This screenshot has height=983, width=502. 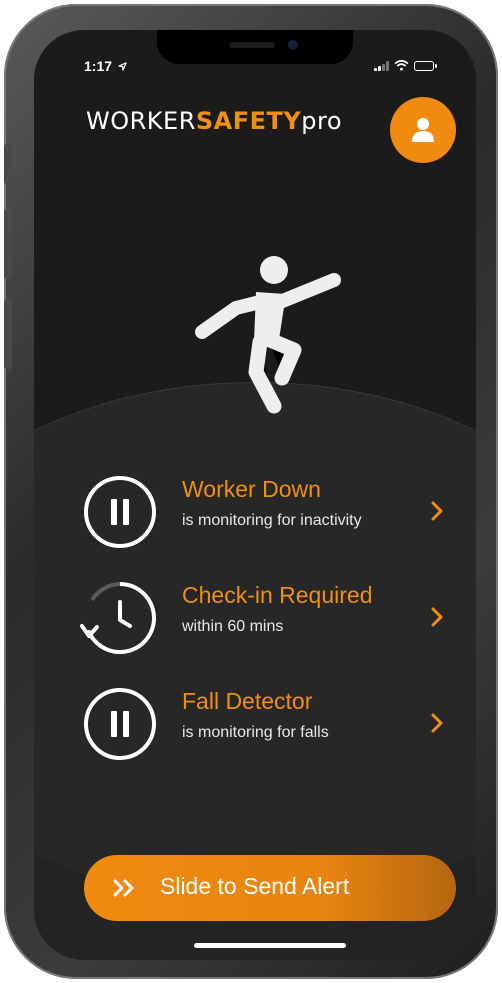 I want to click on monitor-title: Worker Down, so click(x=251, y=489).